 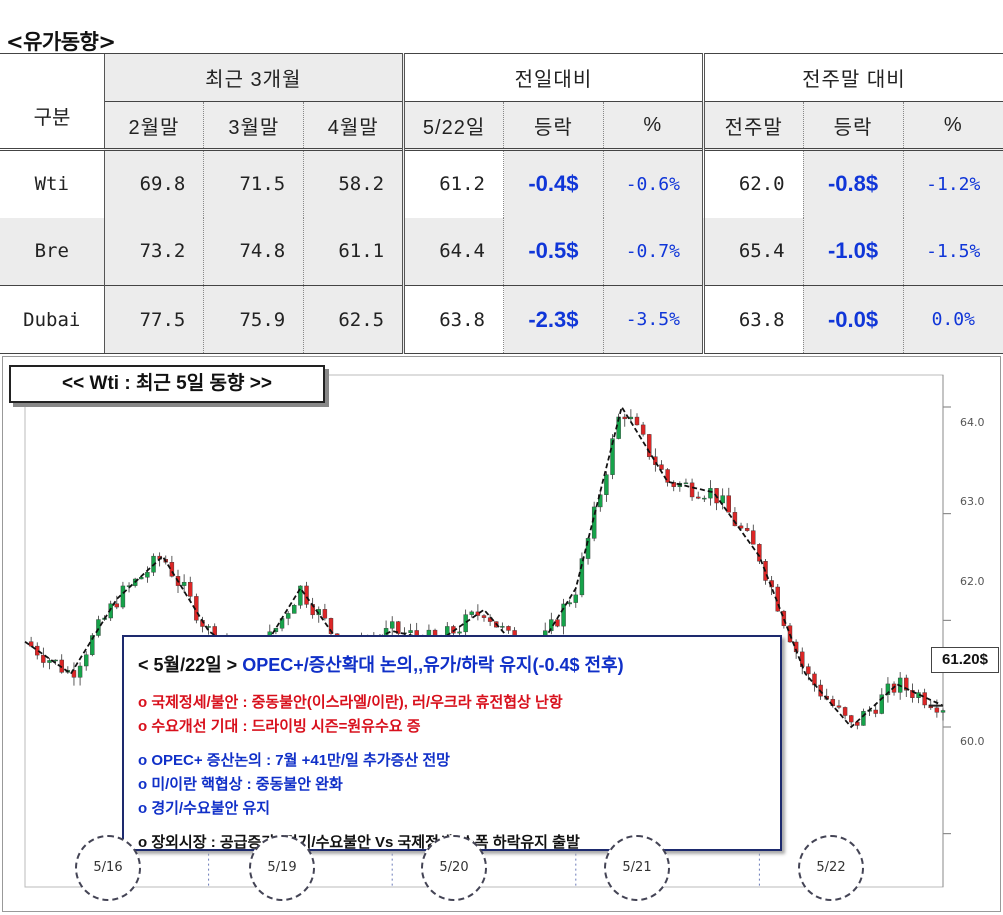 I want to click on day-marker-522: 5/22, so click(x=831, y=868).